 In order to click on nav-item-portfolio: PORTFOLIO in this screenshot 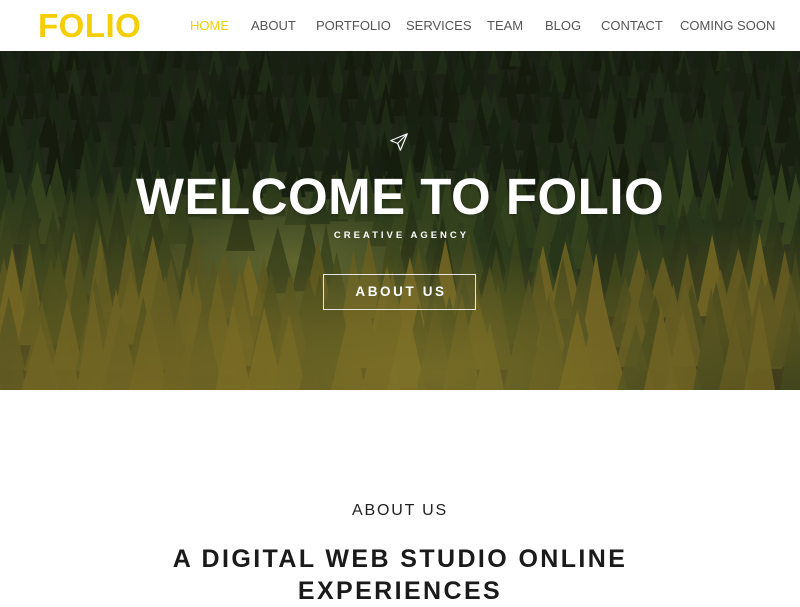, I will do `click(353, 25)`.